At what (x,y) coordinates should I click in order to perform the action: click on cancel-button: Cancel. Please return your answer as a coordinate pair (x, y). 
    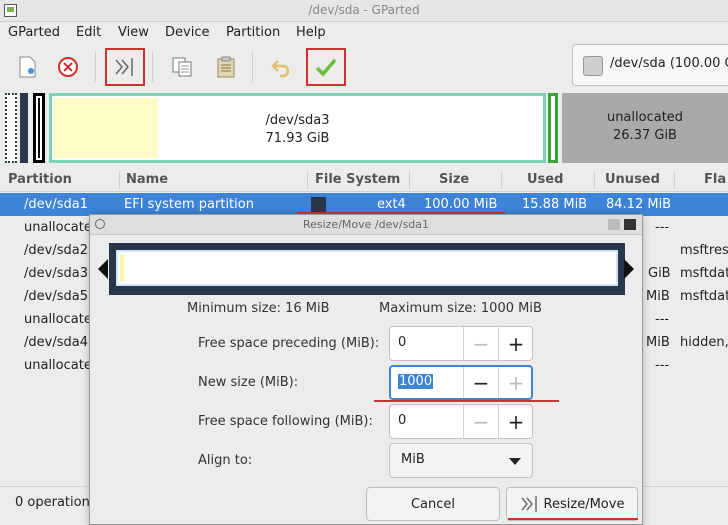
    Looking at the image, I should click on (433, 504).